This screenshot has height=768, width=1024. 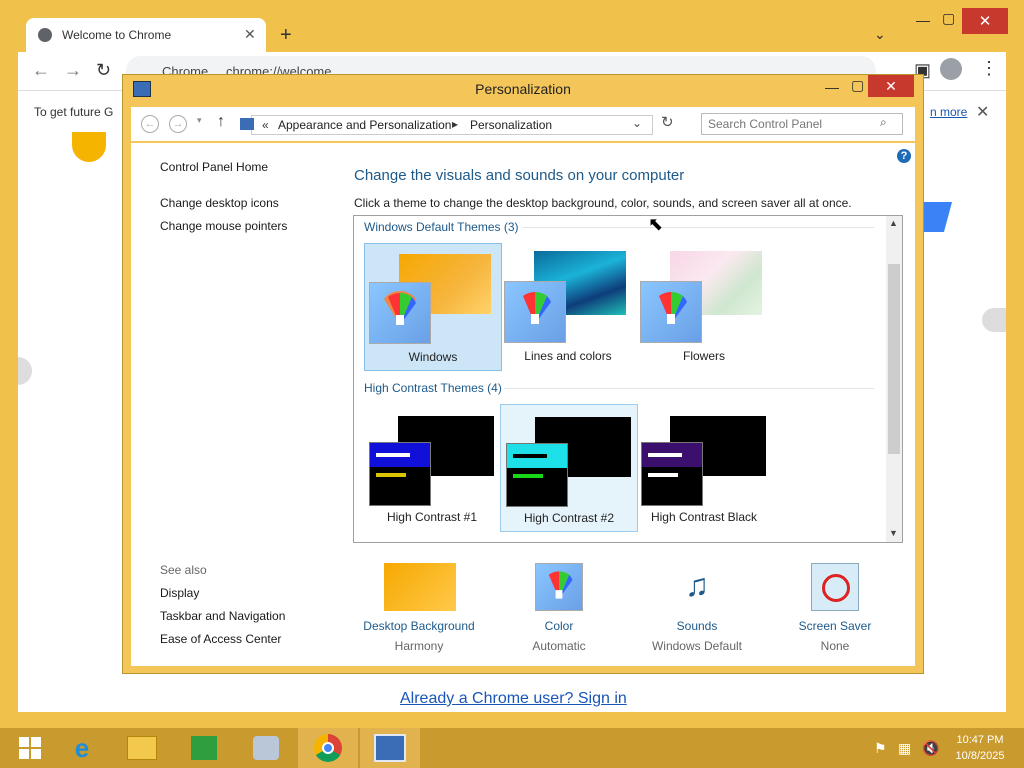 What do you see at coordinates (513, 699) in the screenshot?
I see `sign-in-link: Already a Chrome user? Sign in` at bounding box center [513, 699].